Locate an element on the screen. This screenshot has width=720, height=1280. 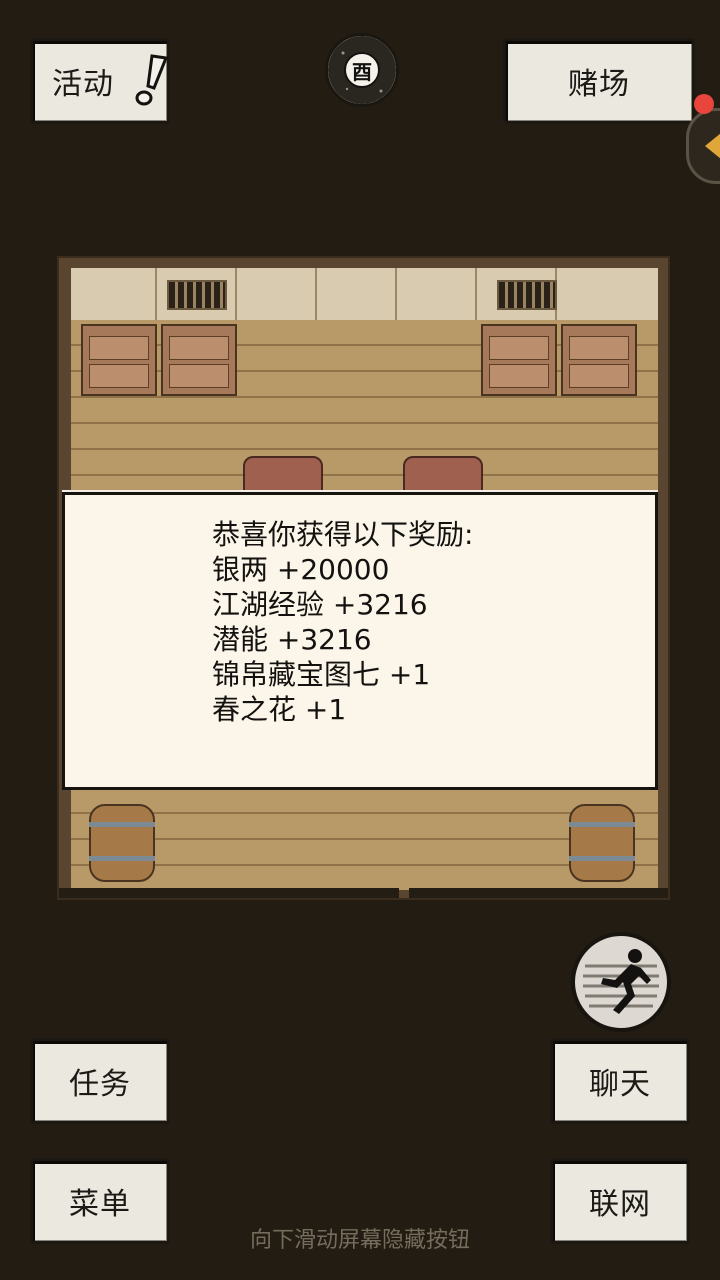
running-man-icon is located at coordinates (621, 981).